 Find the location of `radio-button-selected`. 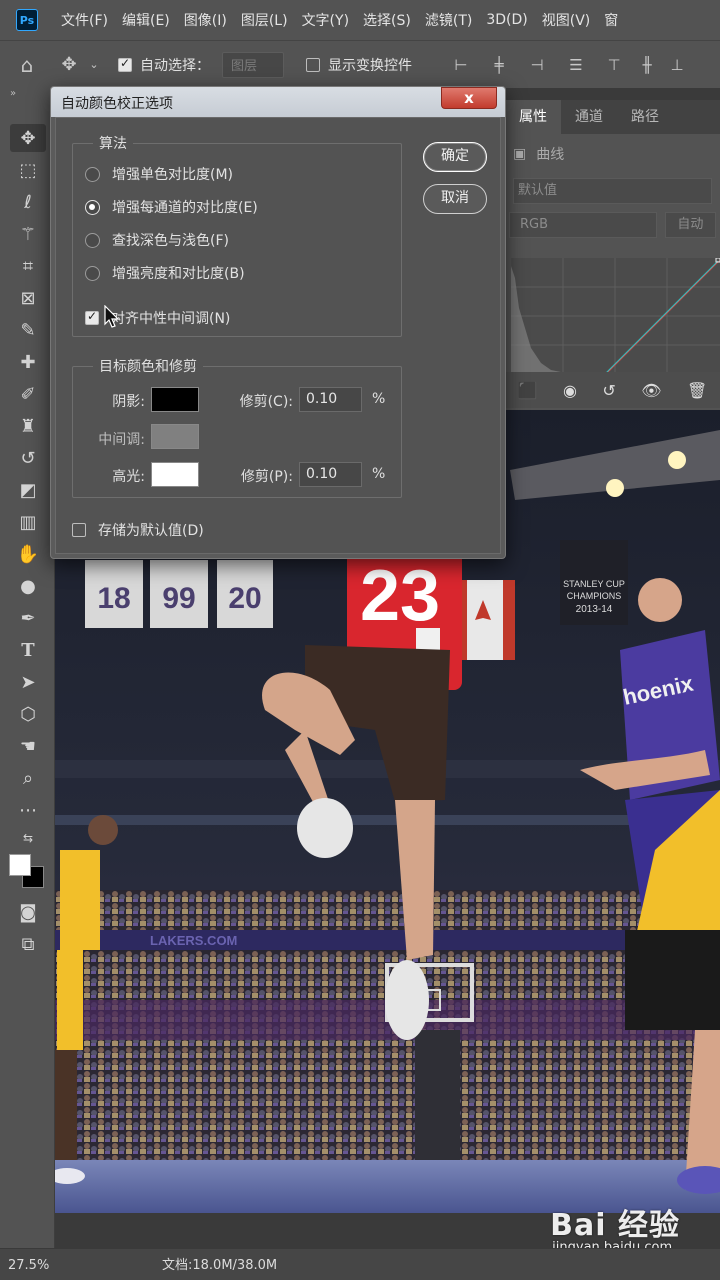

radio-button-selected is located at coordinates (92, 207).